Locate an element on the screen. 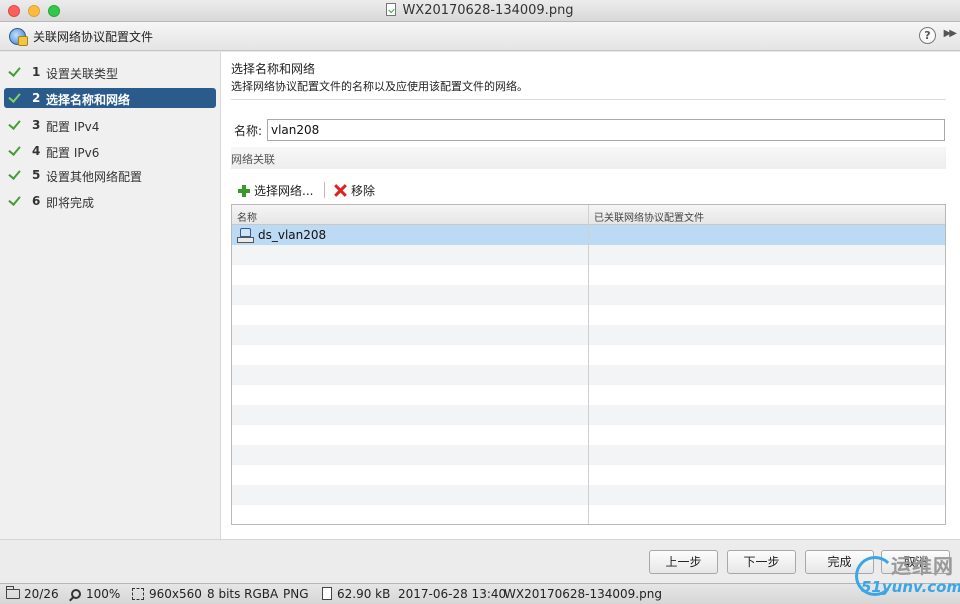 This screenshot has height=604, width=960. column-header-name: 名称 is located at coordinates (247, 216).